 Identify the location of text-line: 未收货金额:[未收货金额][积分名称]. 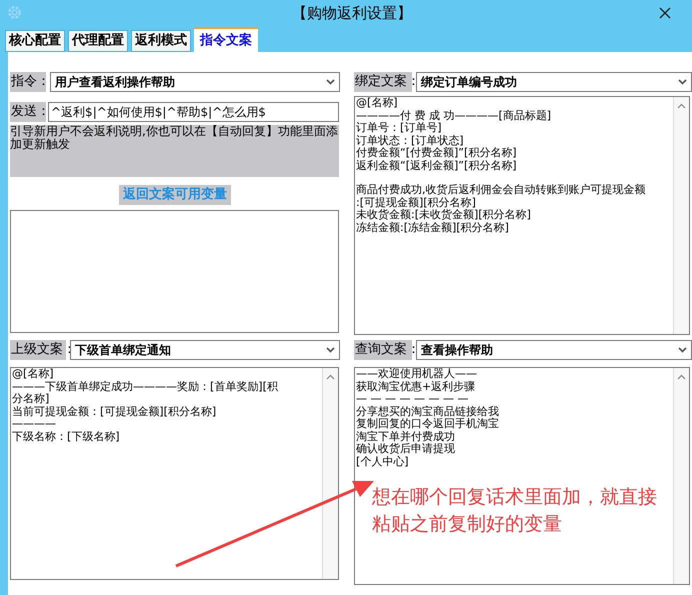
(444, 215).